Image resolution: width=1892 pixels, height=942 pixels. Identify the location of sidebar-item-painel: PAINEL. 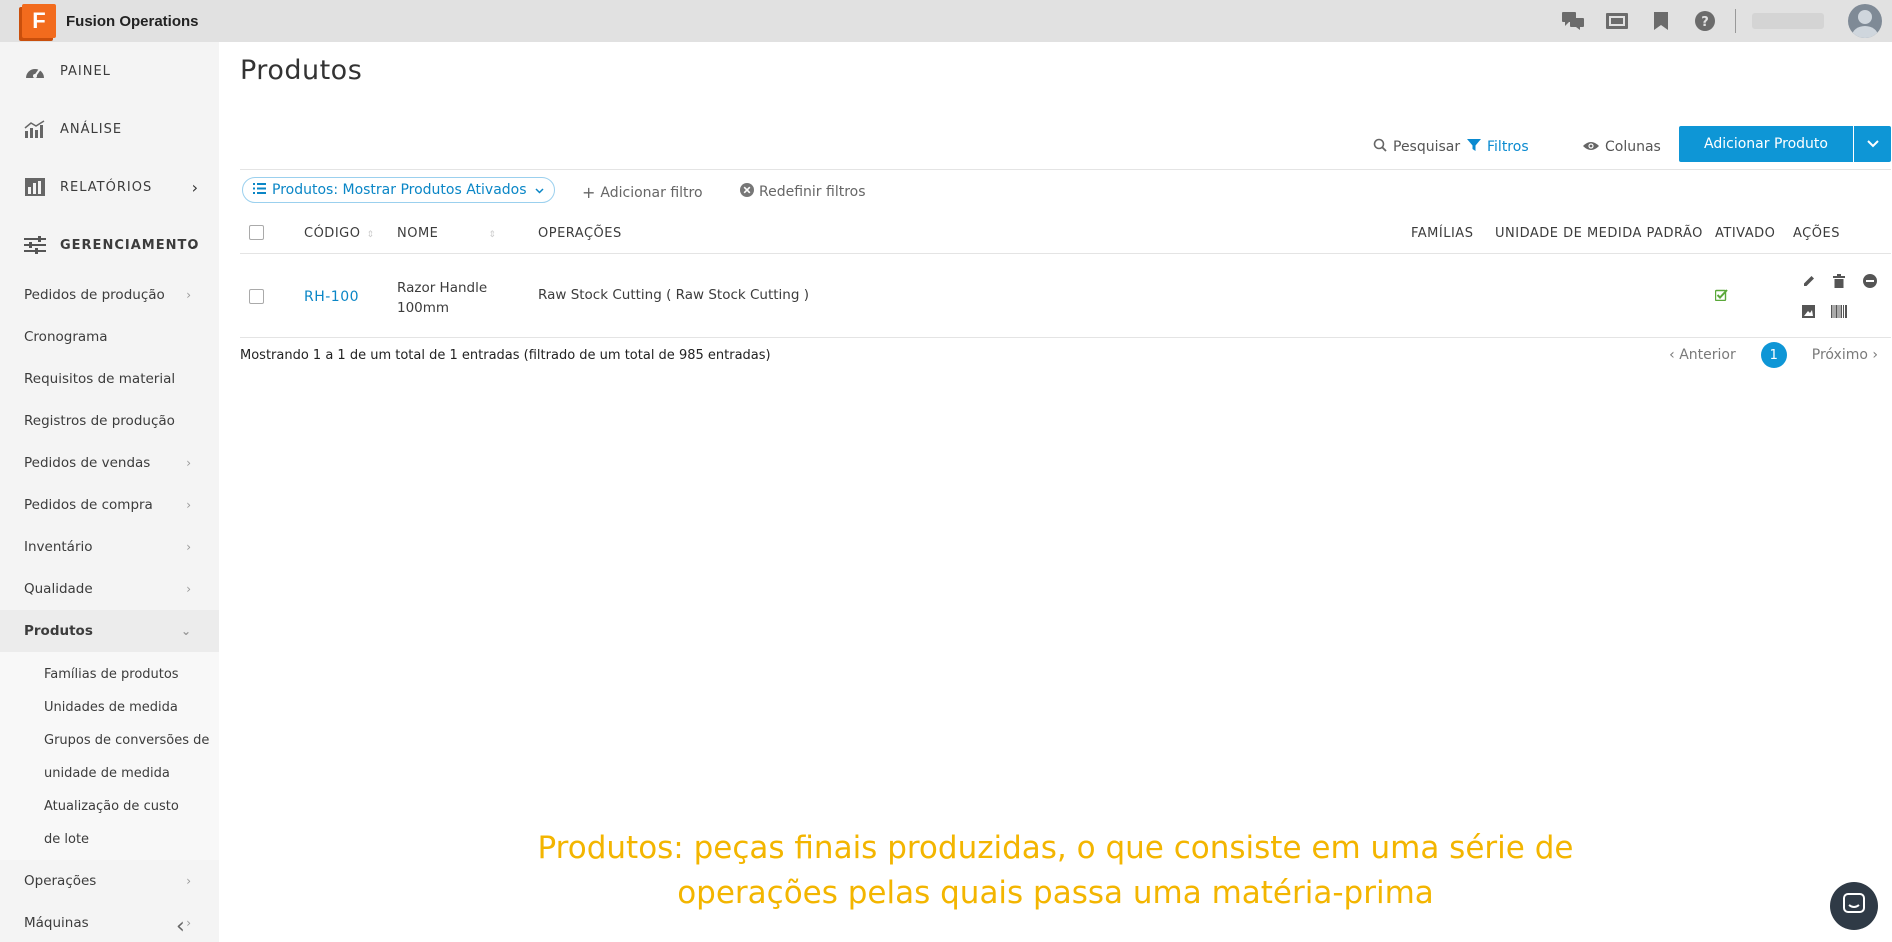
(109, 71).